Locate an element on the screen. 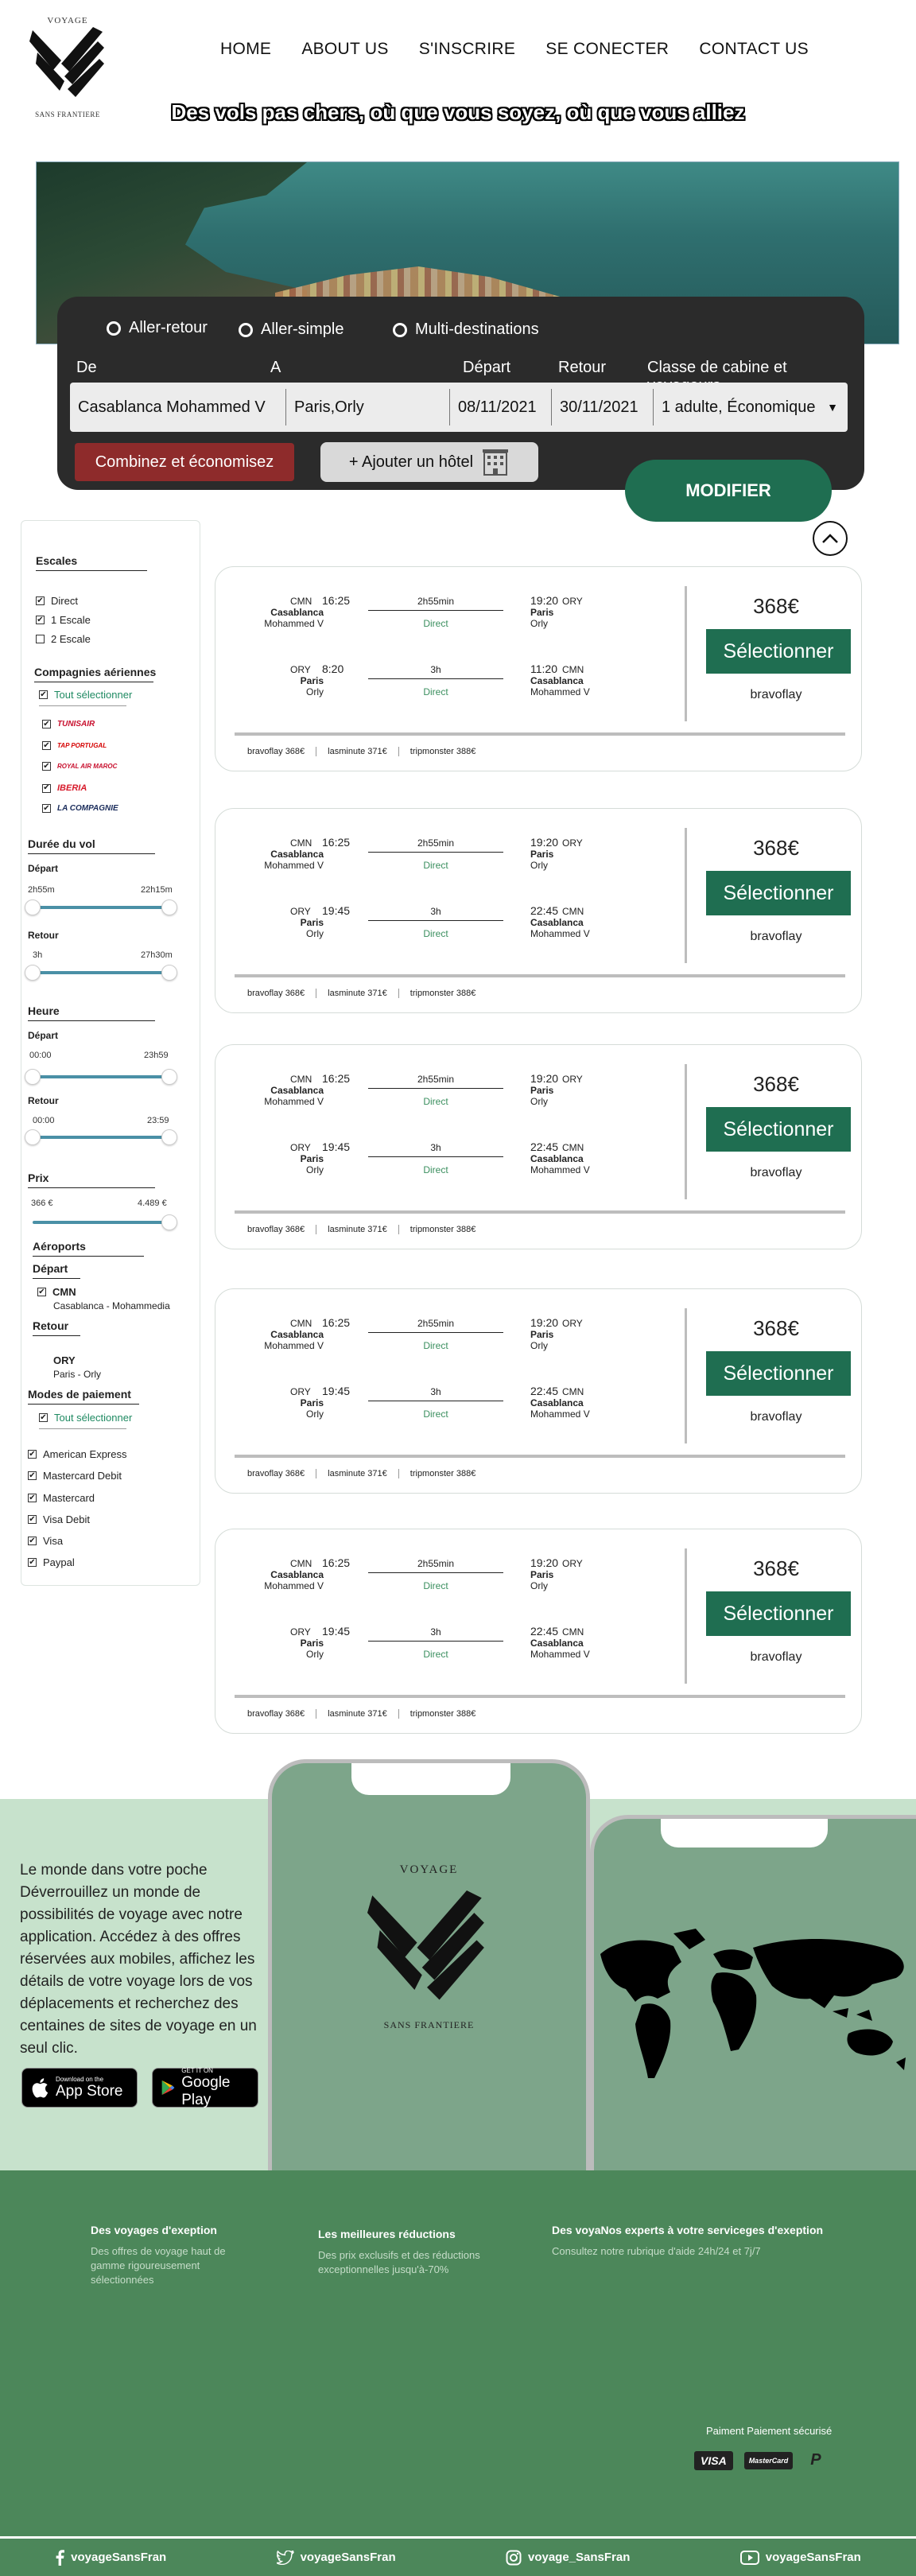 Image resolution: width=916 pixels, height=2576 pixels. trip-aller-retour: Aller-retour is located at coordinates (157, 328).